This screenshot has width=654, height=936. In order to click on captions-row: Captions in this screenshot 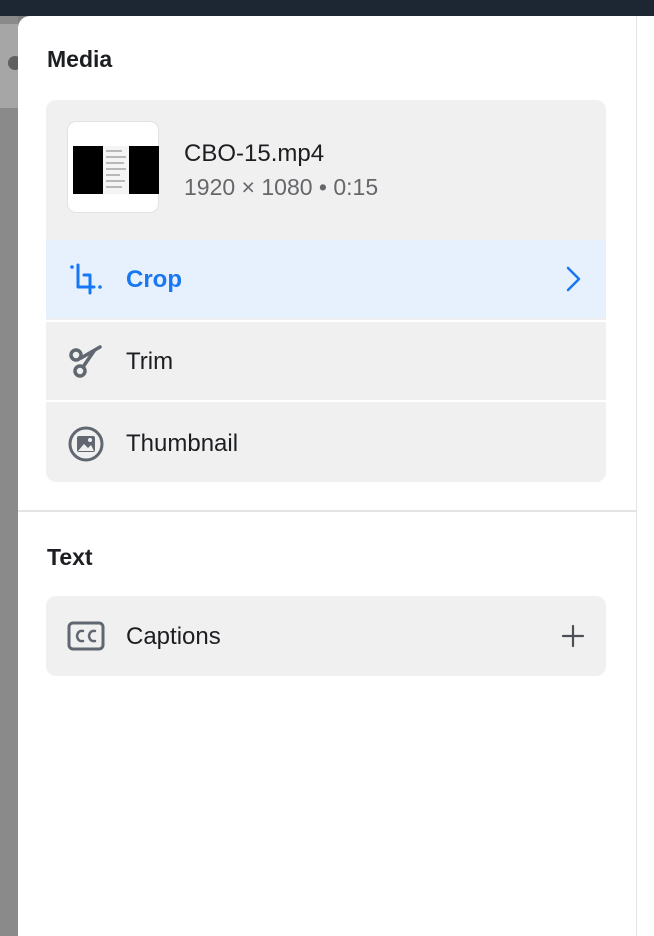, I will do `click(326, 636)`.